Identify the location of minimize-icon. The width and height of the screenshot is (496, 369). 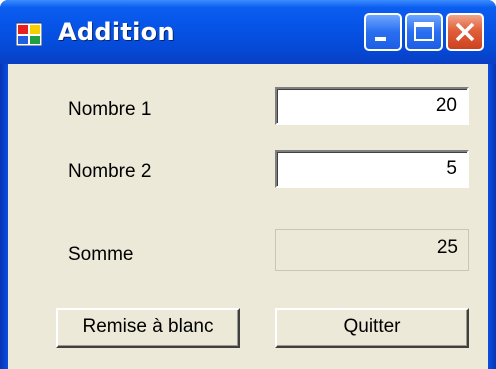
(380, 39).